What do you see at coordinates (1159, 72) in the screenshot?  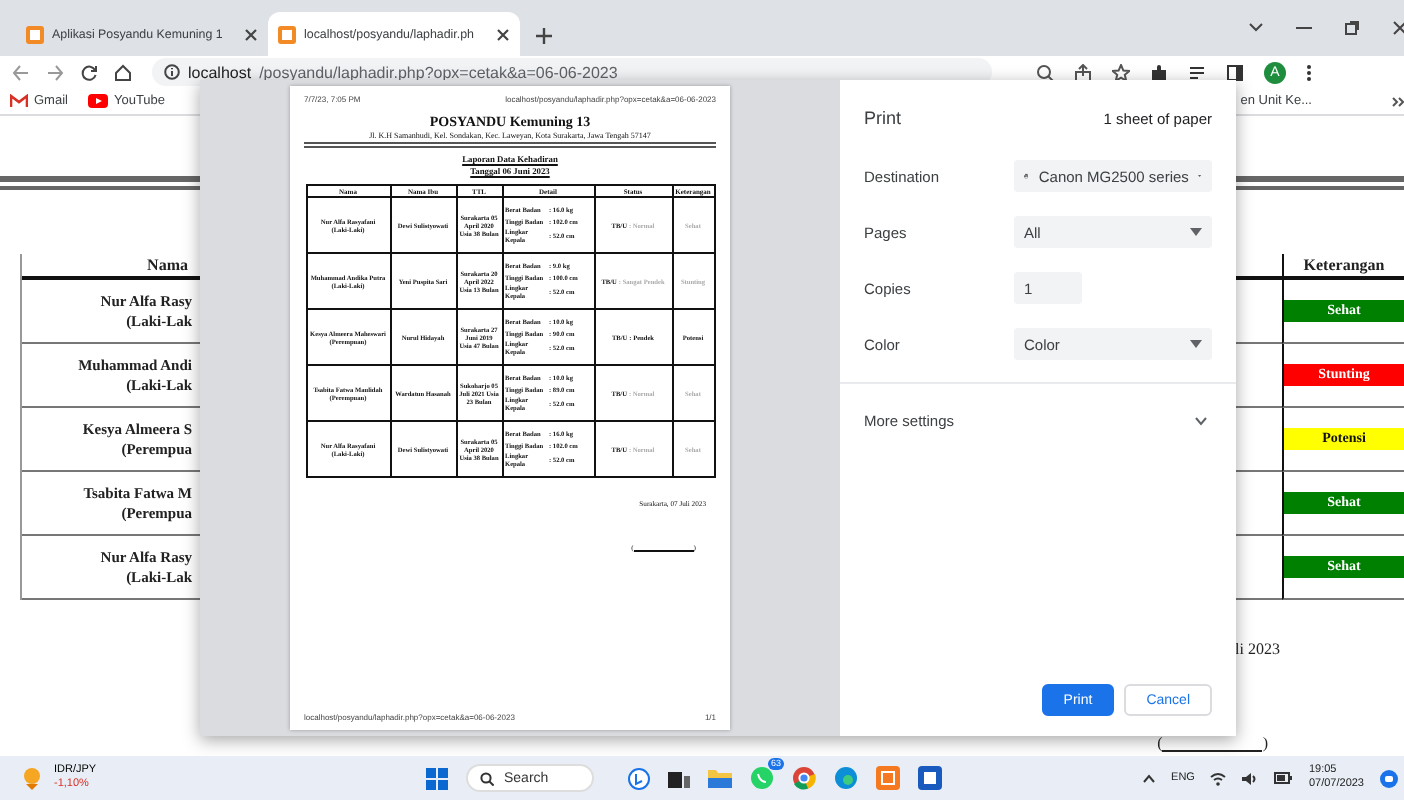 I see `puzzle-icon` at bounding box center [1159, 72].